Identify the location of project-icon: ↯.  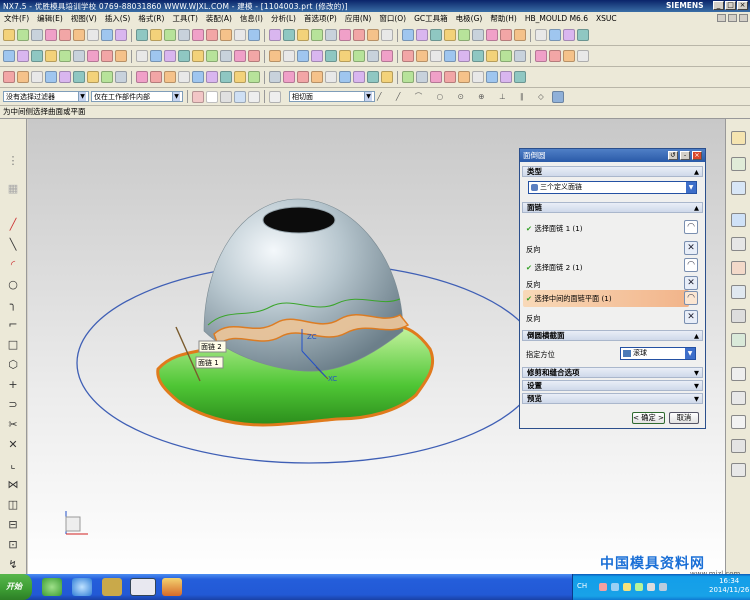
(13, 565).